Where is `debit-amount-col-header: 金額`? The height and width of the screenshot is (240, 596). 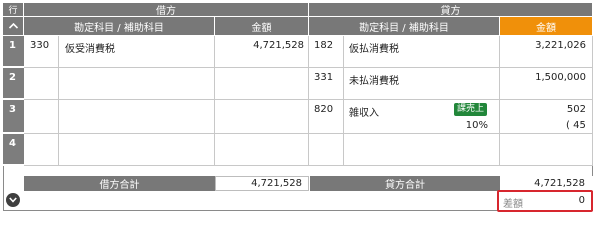 debit-amount-col-header: 金額 is located at coordinates (262, 26).